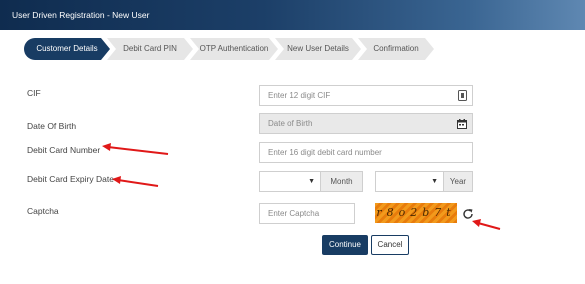 This screenshot has height=284, width=585. What do you see at coordinates (462, 123) in the screenshot?
I see `calendar-icon` at bounding box center [462, 123].